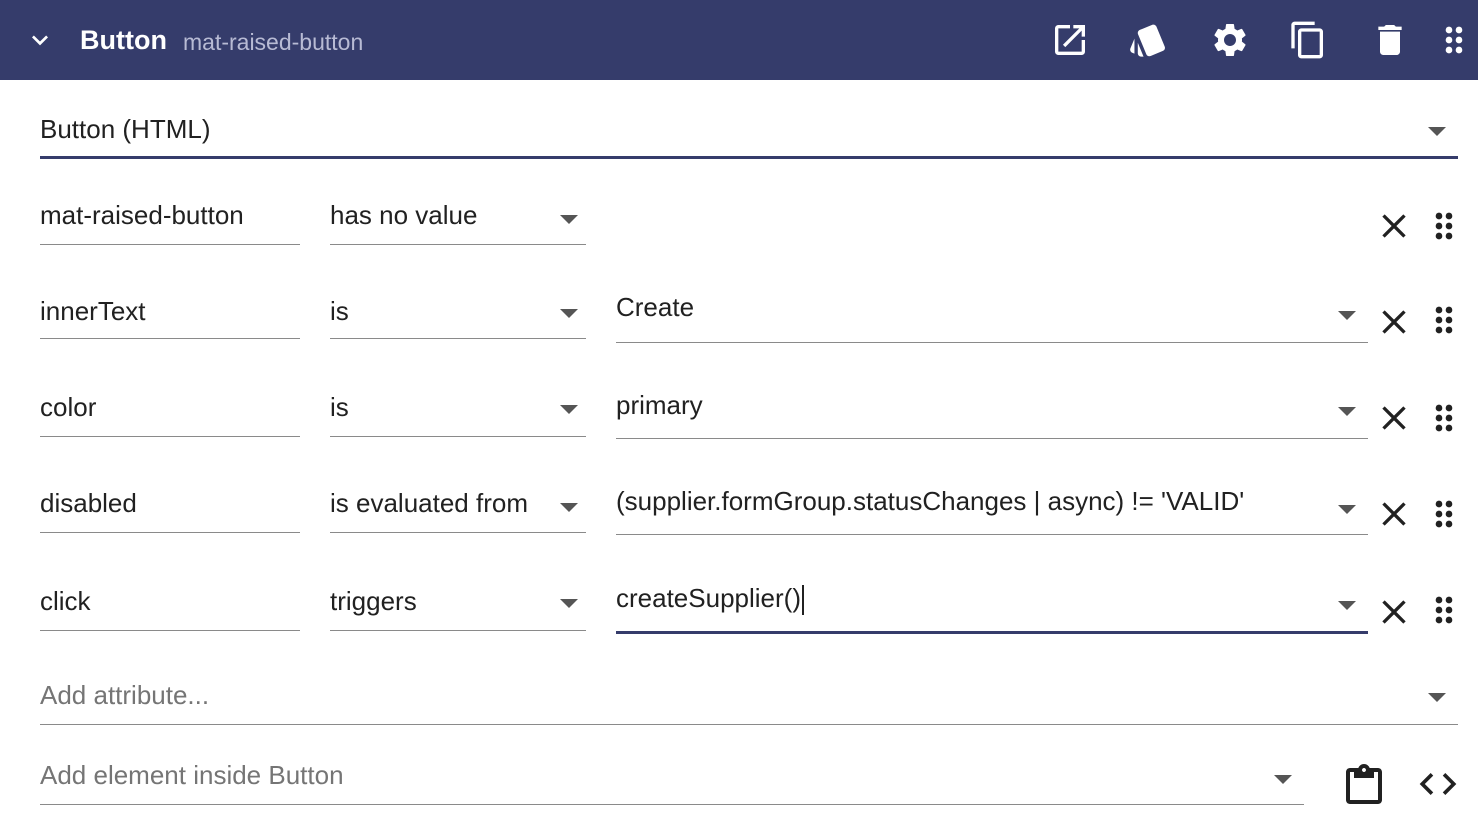  Describe the element at coordinates (672, 781) in the screenshot. I see `add-element-select: Add element inside Button` at that location.